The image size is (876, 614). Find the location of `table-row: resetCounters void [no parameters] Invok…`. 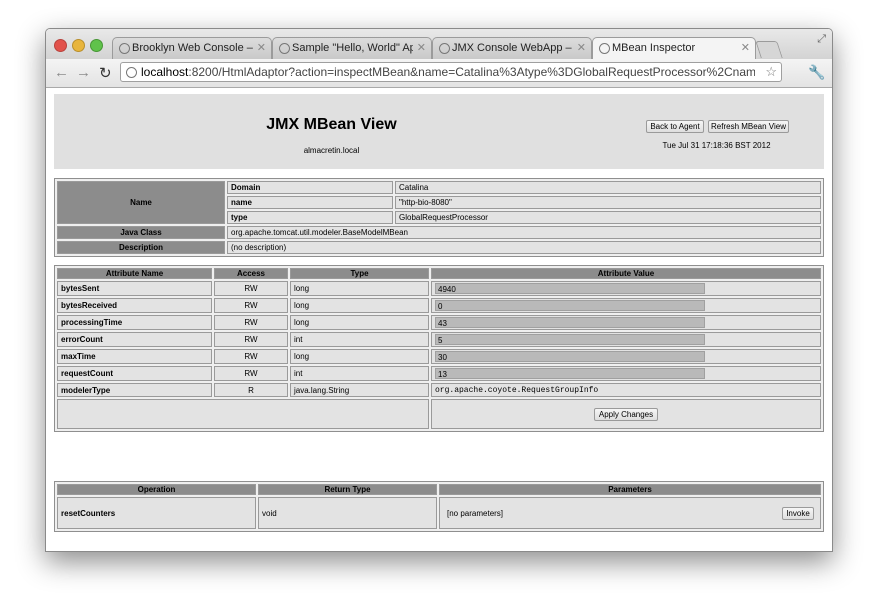

table-row: resetCounters void [no parameters] Invok… is located at coordinates (439, 513).